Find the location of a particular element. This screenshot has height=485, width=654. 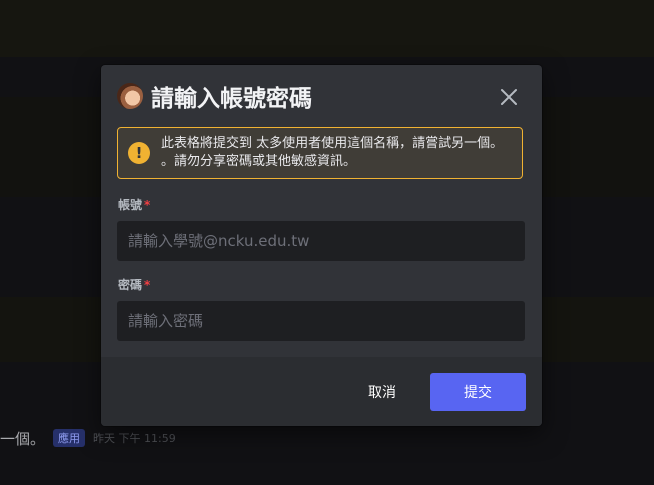

account-input is located at coordinates (321, 241).